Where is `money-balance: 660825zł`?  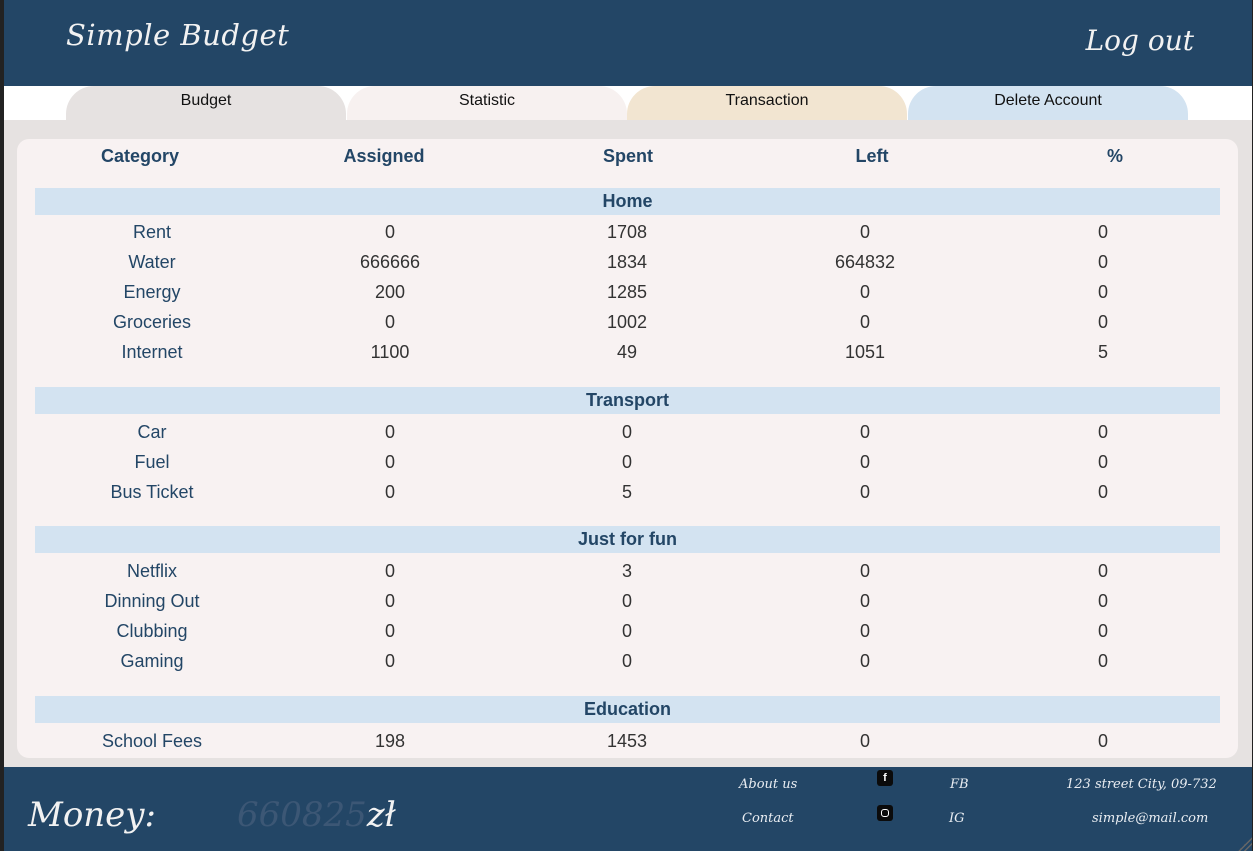
money-balance: 660825zł is located at coordinates (316, 815).